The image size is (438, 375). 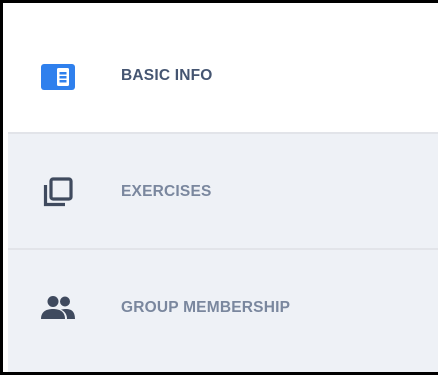 What do you see at coordinates (58, 77) in the screenshot?
I see `basic-info-card-icon` at bounding box center [58, 77].